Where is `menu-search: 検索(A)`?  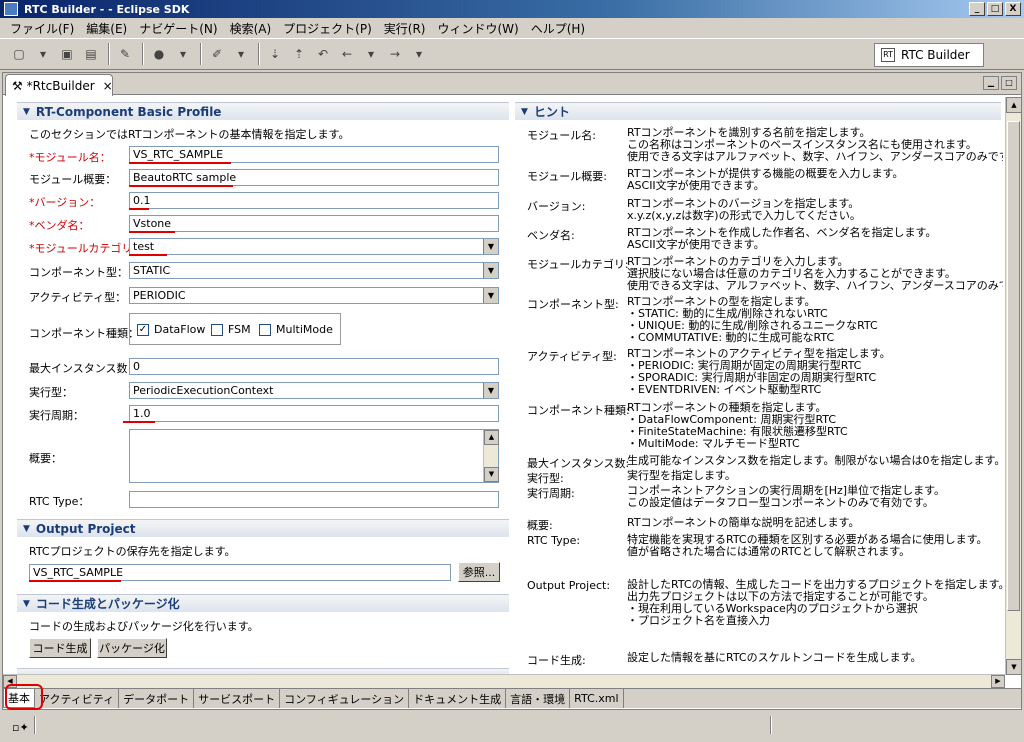 menu-search: 検索(A) is located at coordinates (251, 28).